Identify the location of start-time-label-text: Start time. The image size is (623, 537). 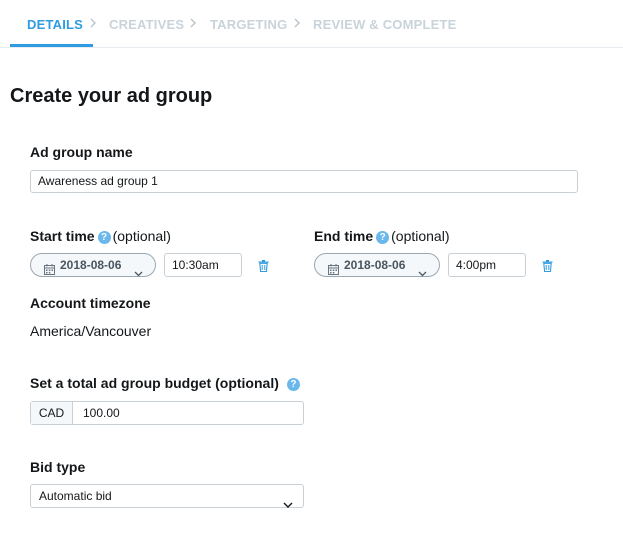
(62, 236).